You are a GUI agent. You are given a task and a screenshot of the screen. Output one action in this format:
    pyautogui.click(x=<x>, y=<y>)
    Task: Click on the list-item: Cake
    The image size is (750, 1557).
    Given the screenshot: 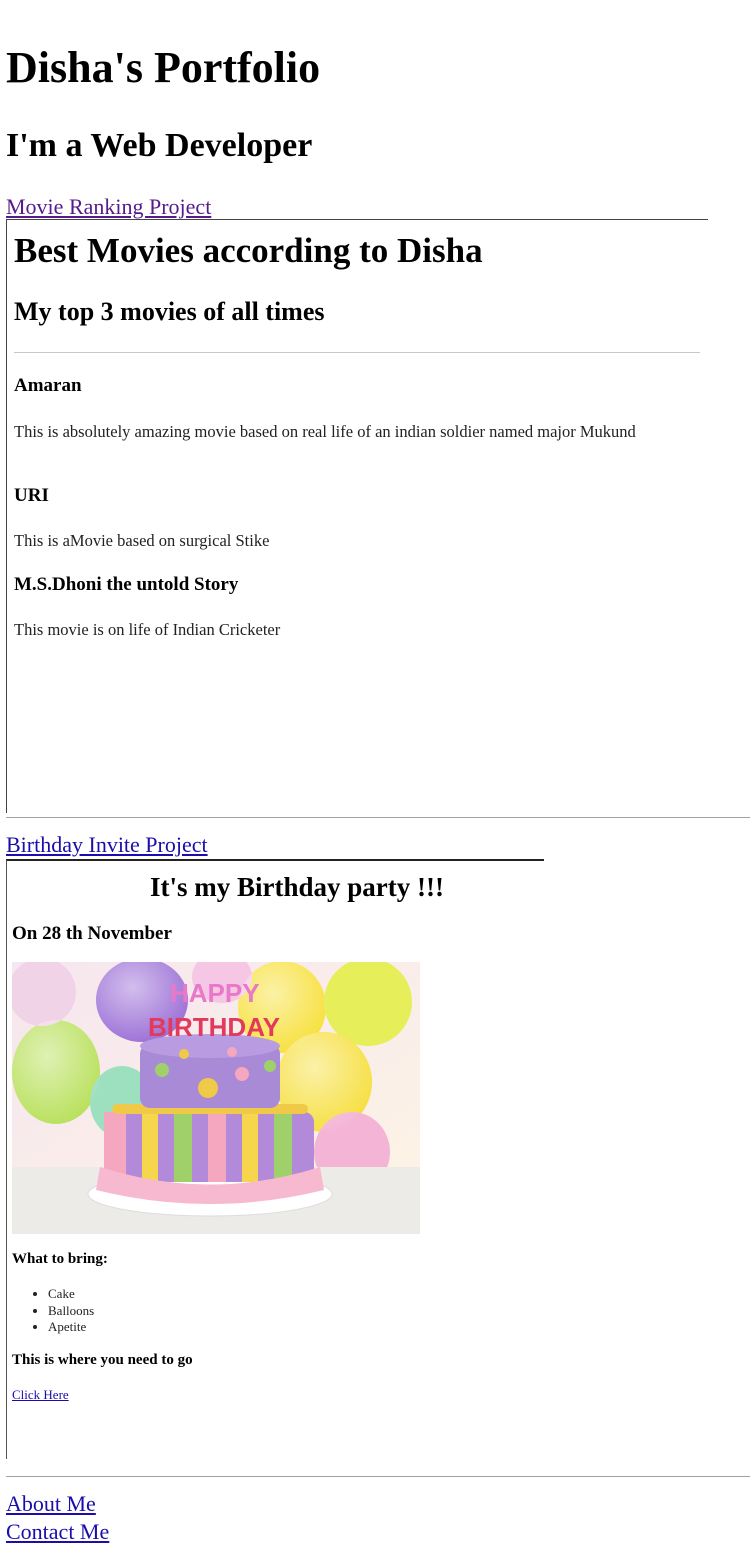 What is the action you would take?
    pyautogui.click(x=71, y=1294)
    